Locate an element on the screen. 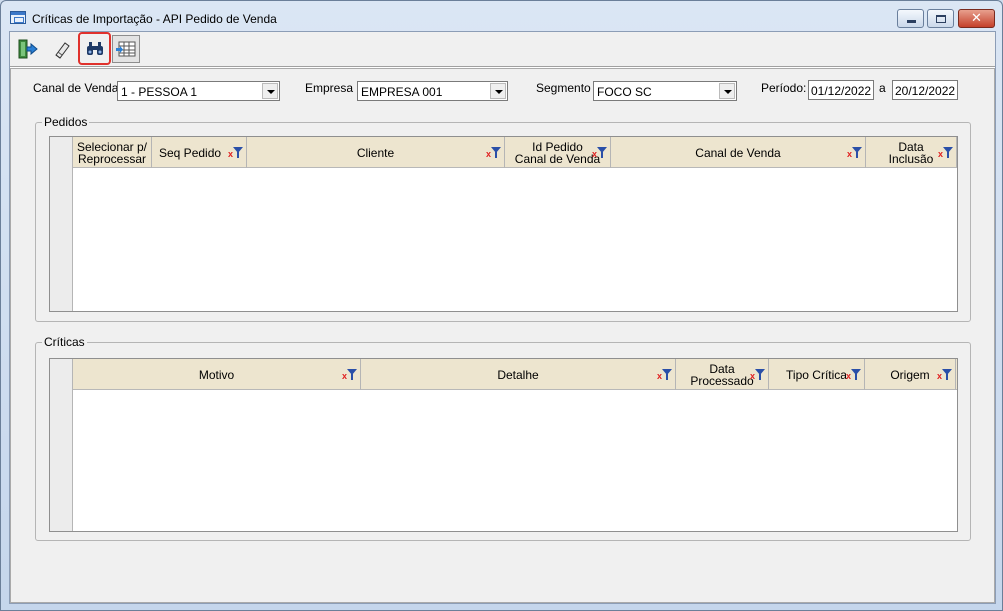  maximize-icon is located at coordinates (941, 19).